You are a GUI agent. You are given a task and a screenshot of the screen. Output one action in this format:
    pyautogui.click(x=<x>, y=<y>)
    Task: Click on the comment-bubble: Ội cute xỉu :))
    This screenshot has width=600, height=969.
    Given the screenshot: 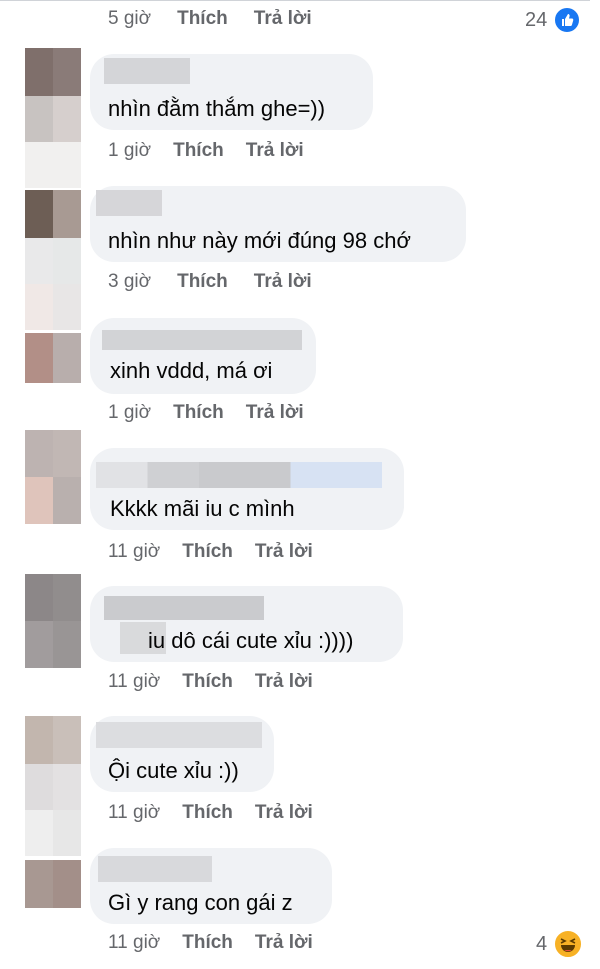 What is the action you would take?
    pyautogui.click(x=182, y=754)
    